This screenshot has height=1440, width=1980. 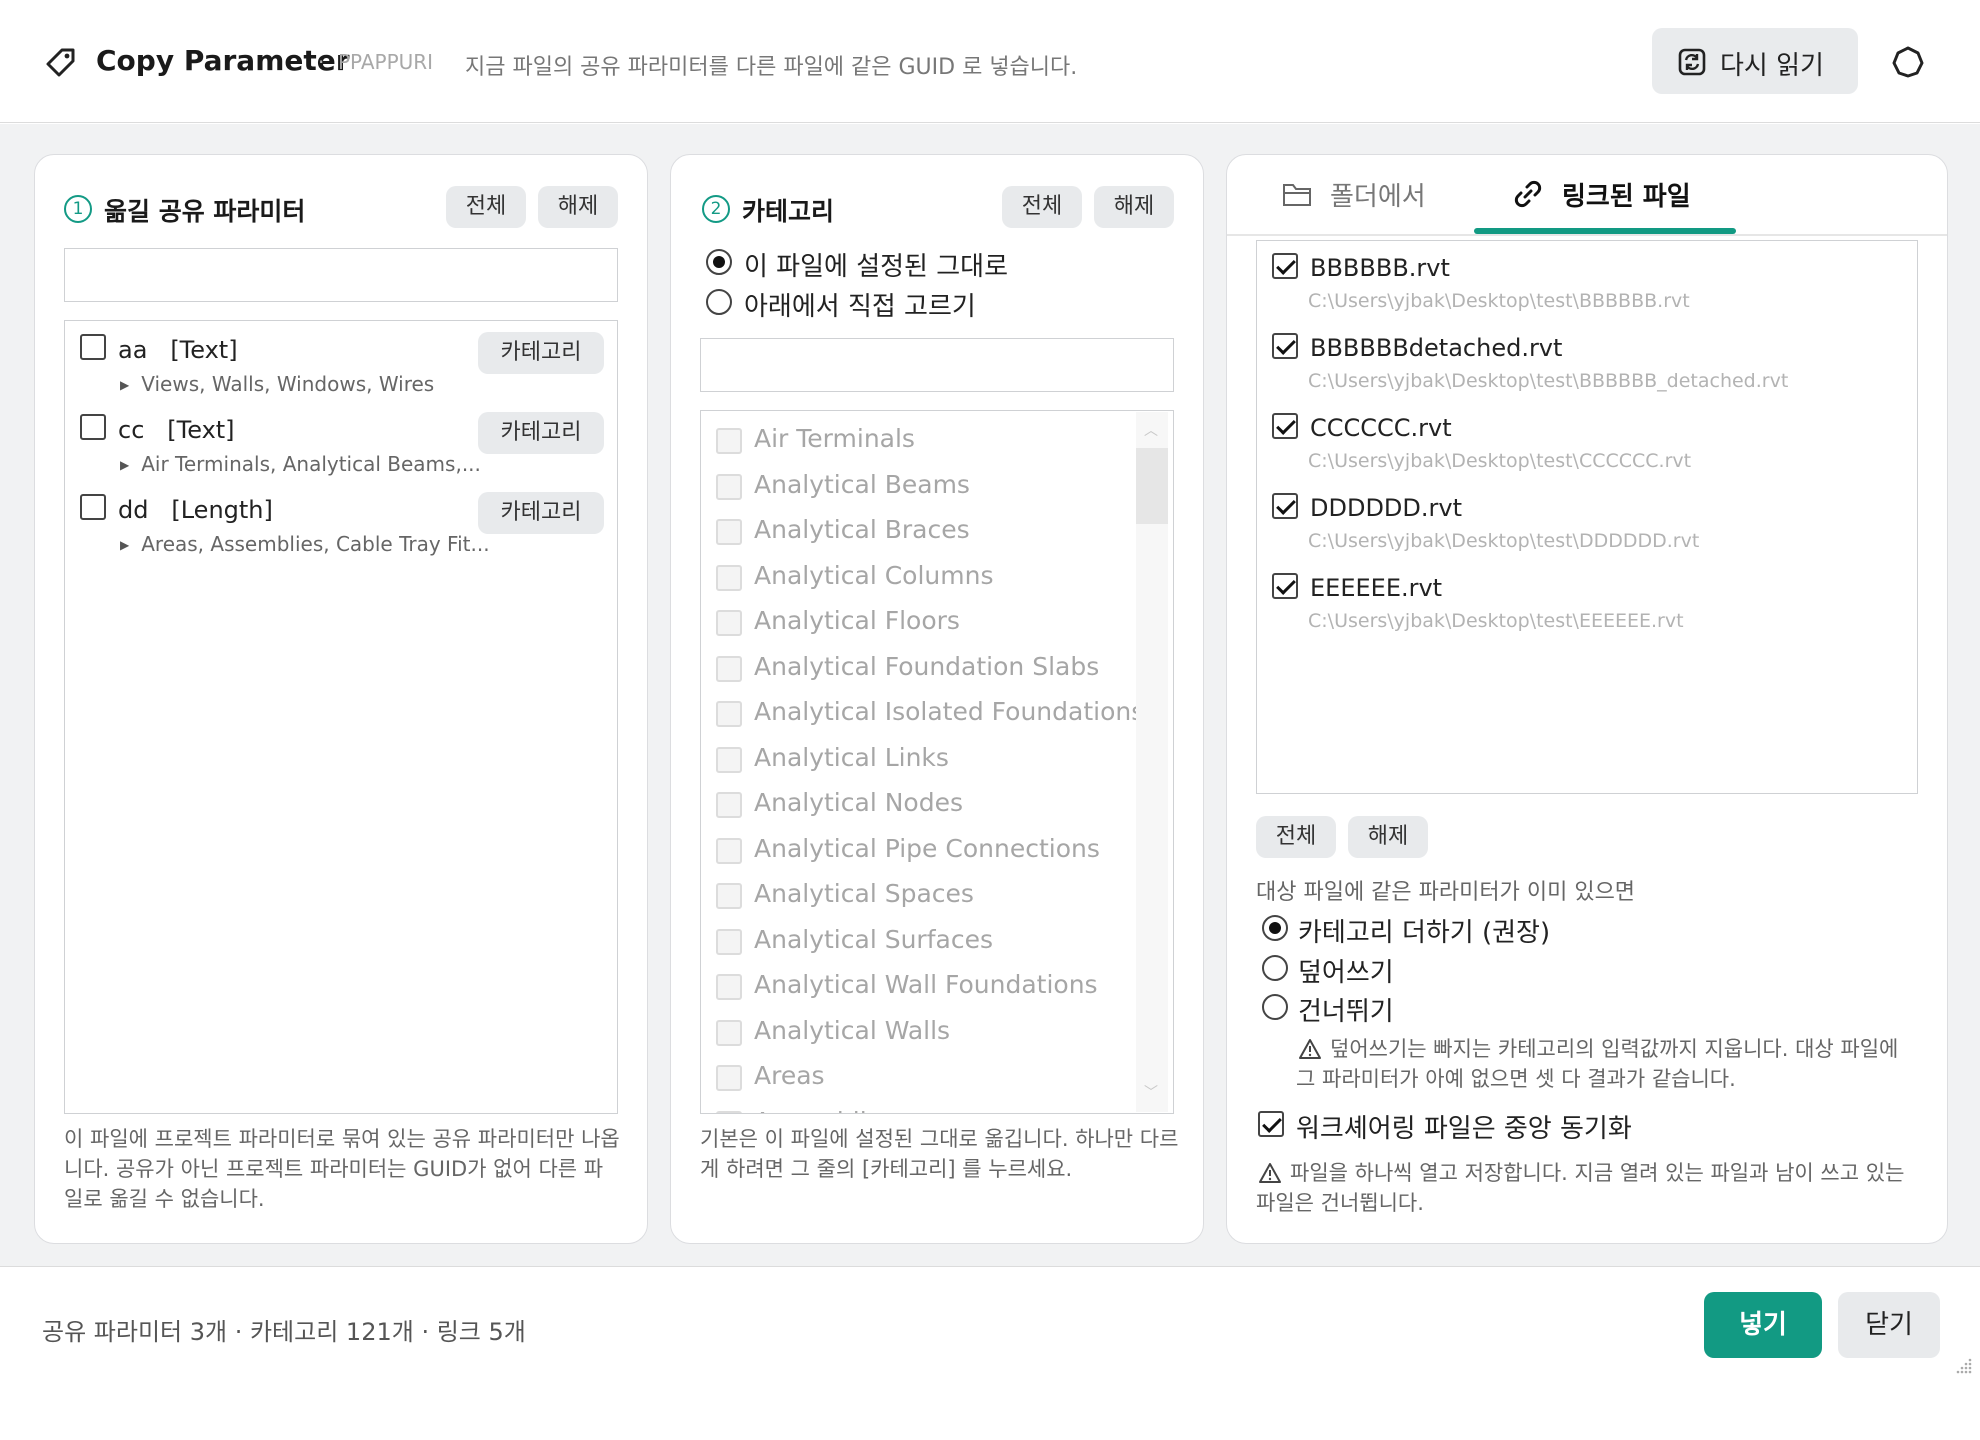 What do you see at coordinates (916, 1109) in the screenshot?
I see `category-item: Assemblies` at bounding box center [916, 1109].